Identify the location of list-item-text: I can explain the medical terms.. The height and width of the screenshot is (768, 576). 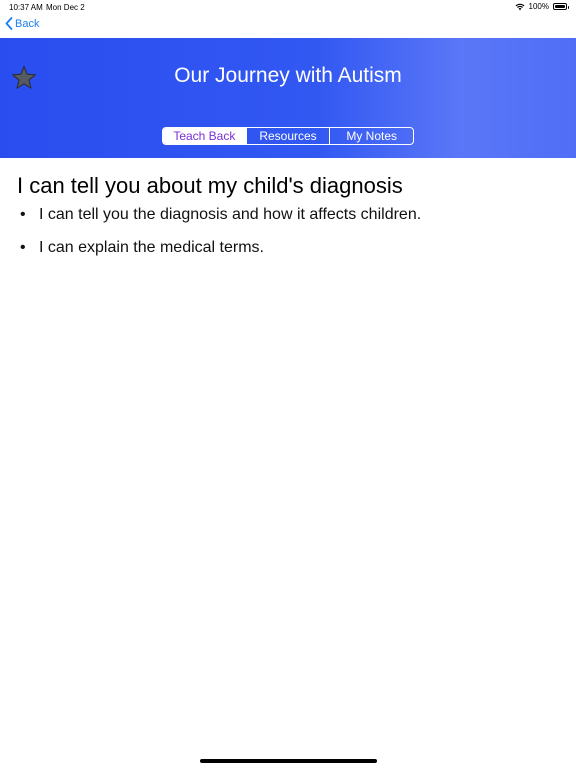
(151, 247).